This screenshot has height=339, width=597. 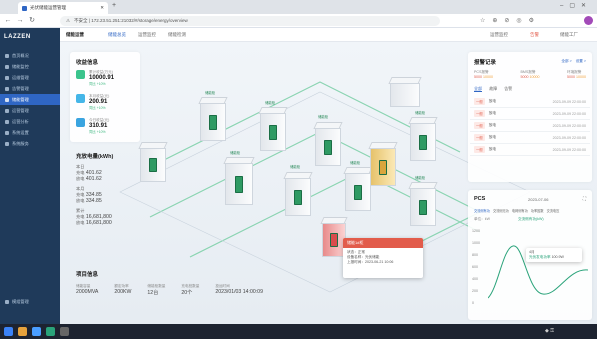 I want to click on sidebar-item-settings: 系统设置, so click(x=30, y=132).